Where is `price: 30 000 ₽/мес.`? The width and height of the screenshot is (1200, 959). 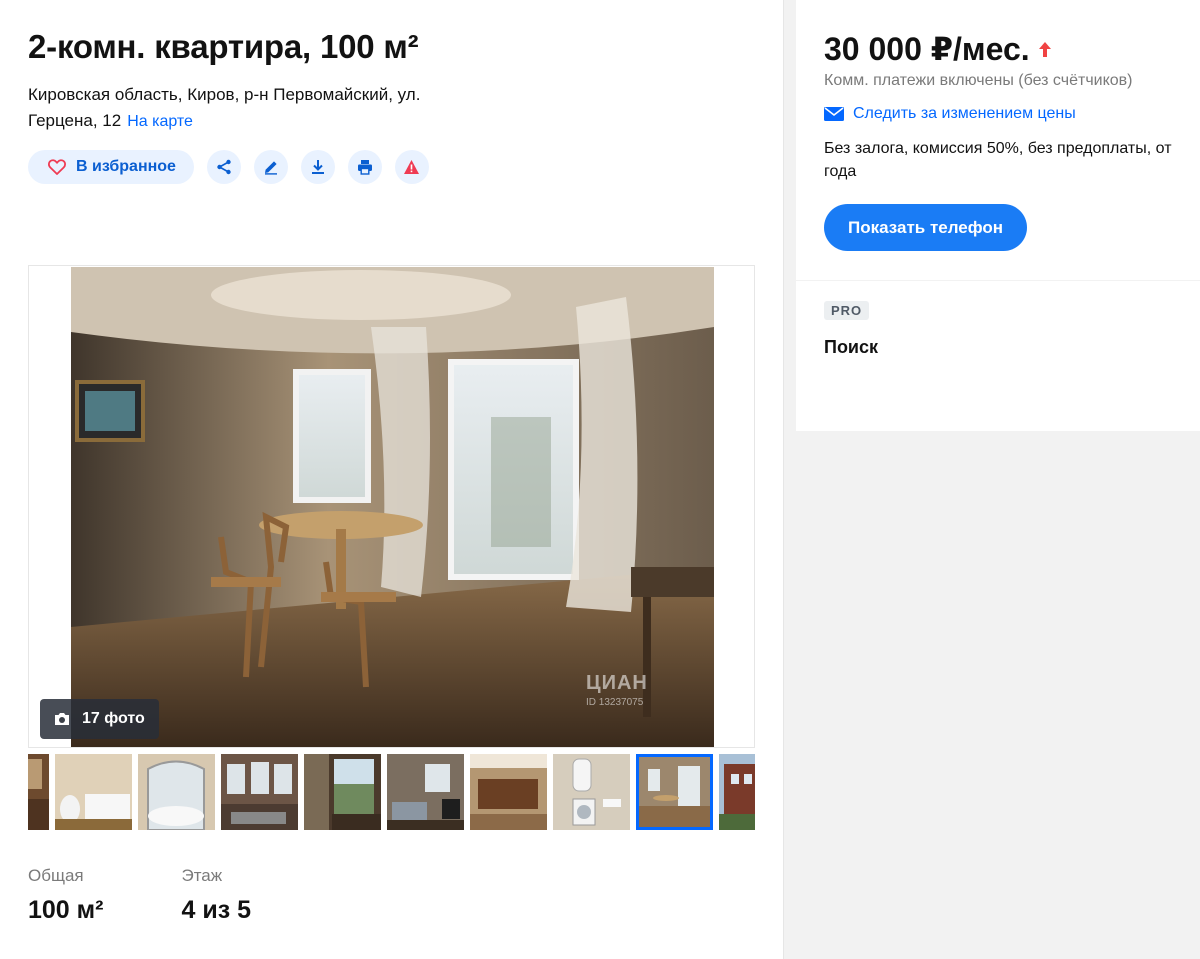 price: 30 000 ₽/мес. is located at coordinates (938, 49).